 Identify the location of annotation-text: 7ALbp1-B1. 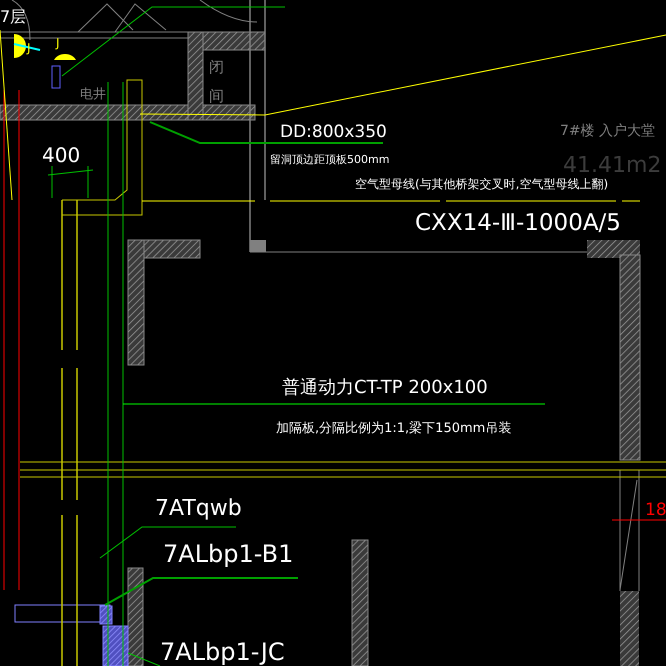
(228, 554).